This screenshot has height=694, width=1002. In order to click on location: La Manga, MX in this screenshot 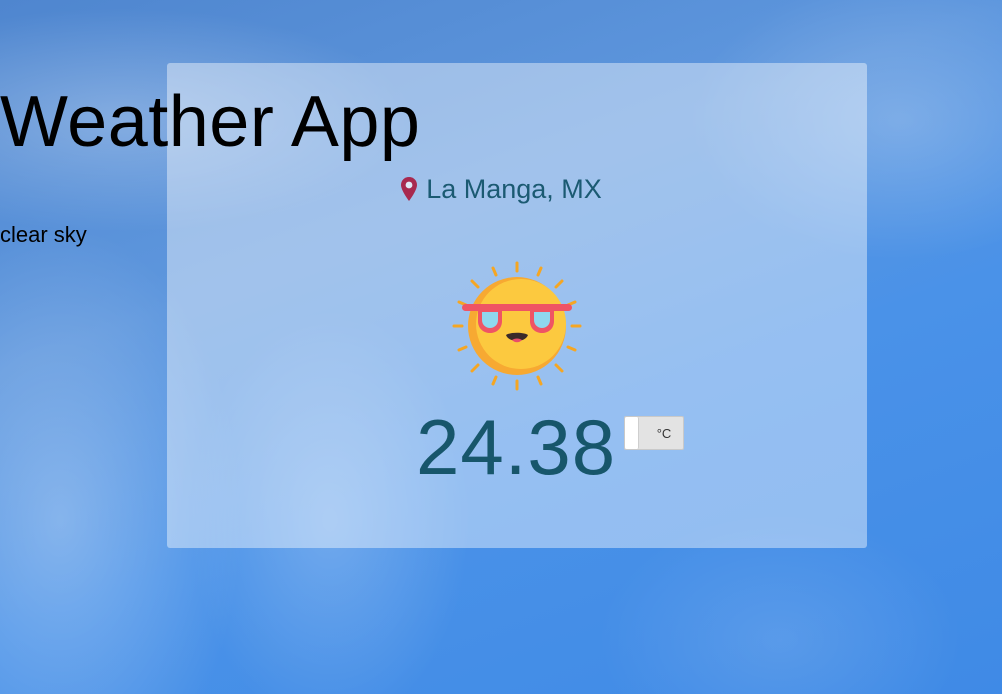, I will do `click(501, 189)`.